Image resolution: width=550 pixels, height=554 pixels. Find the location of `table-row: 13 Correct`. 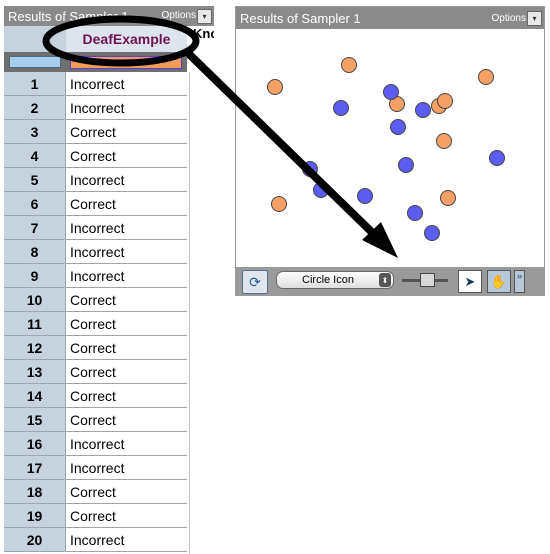

table-row: 13 Correct is located at coordinates (95, 372).